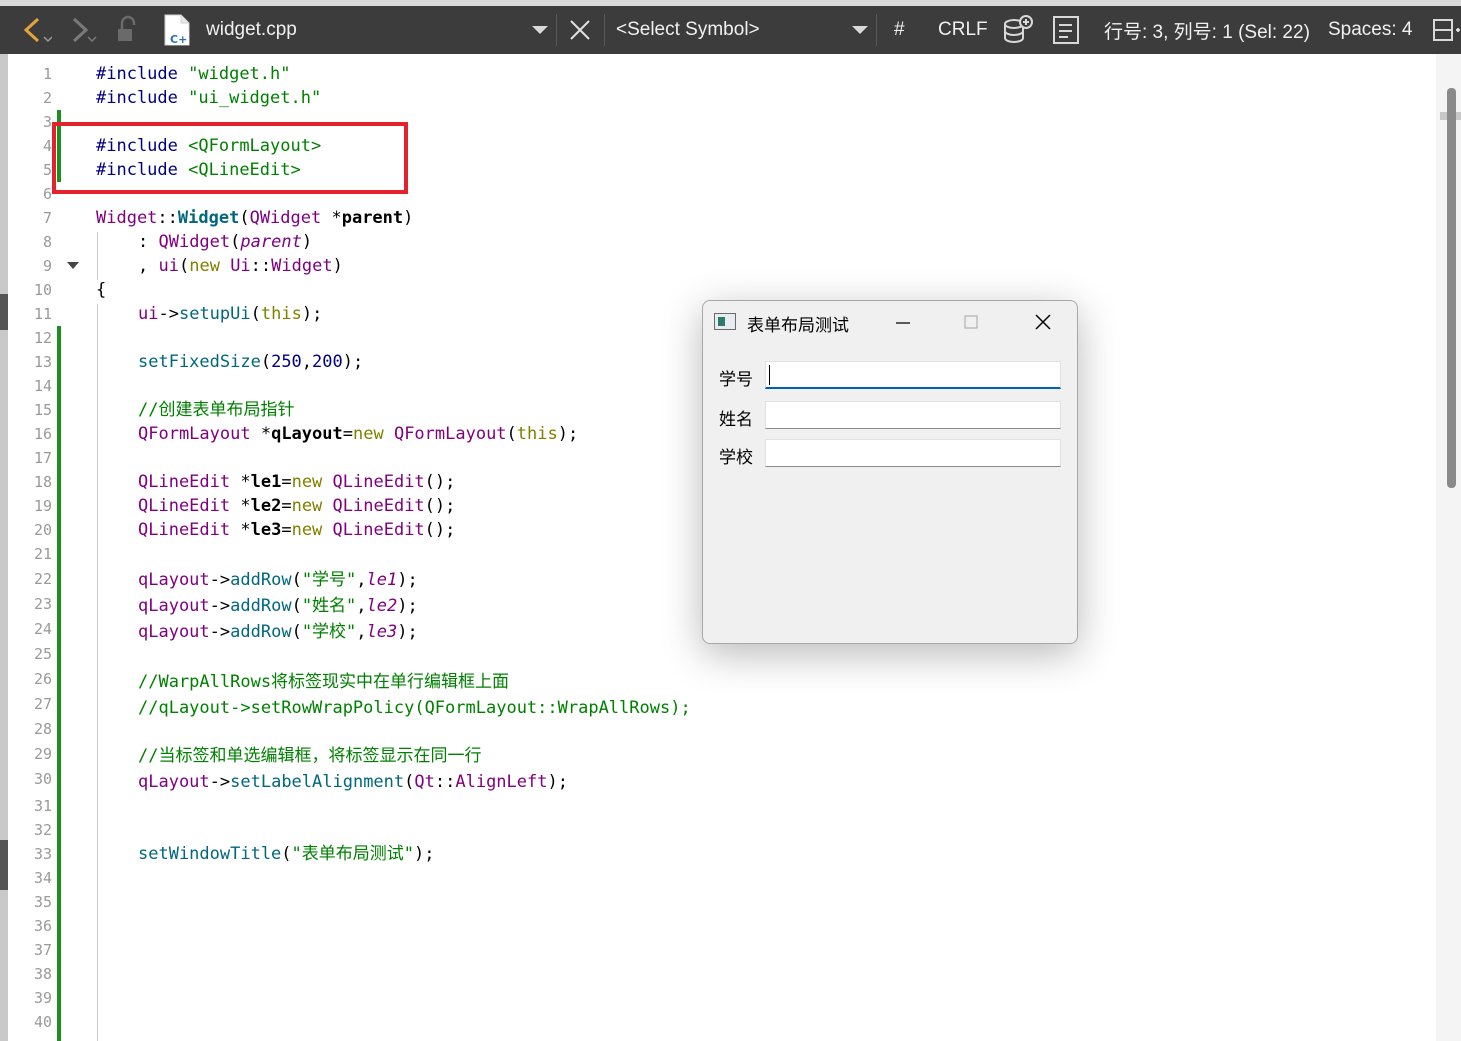 The image size is (1461, 1041). I want to click on filename-label: widget.cpp, so click(251, 29).